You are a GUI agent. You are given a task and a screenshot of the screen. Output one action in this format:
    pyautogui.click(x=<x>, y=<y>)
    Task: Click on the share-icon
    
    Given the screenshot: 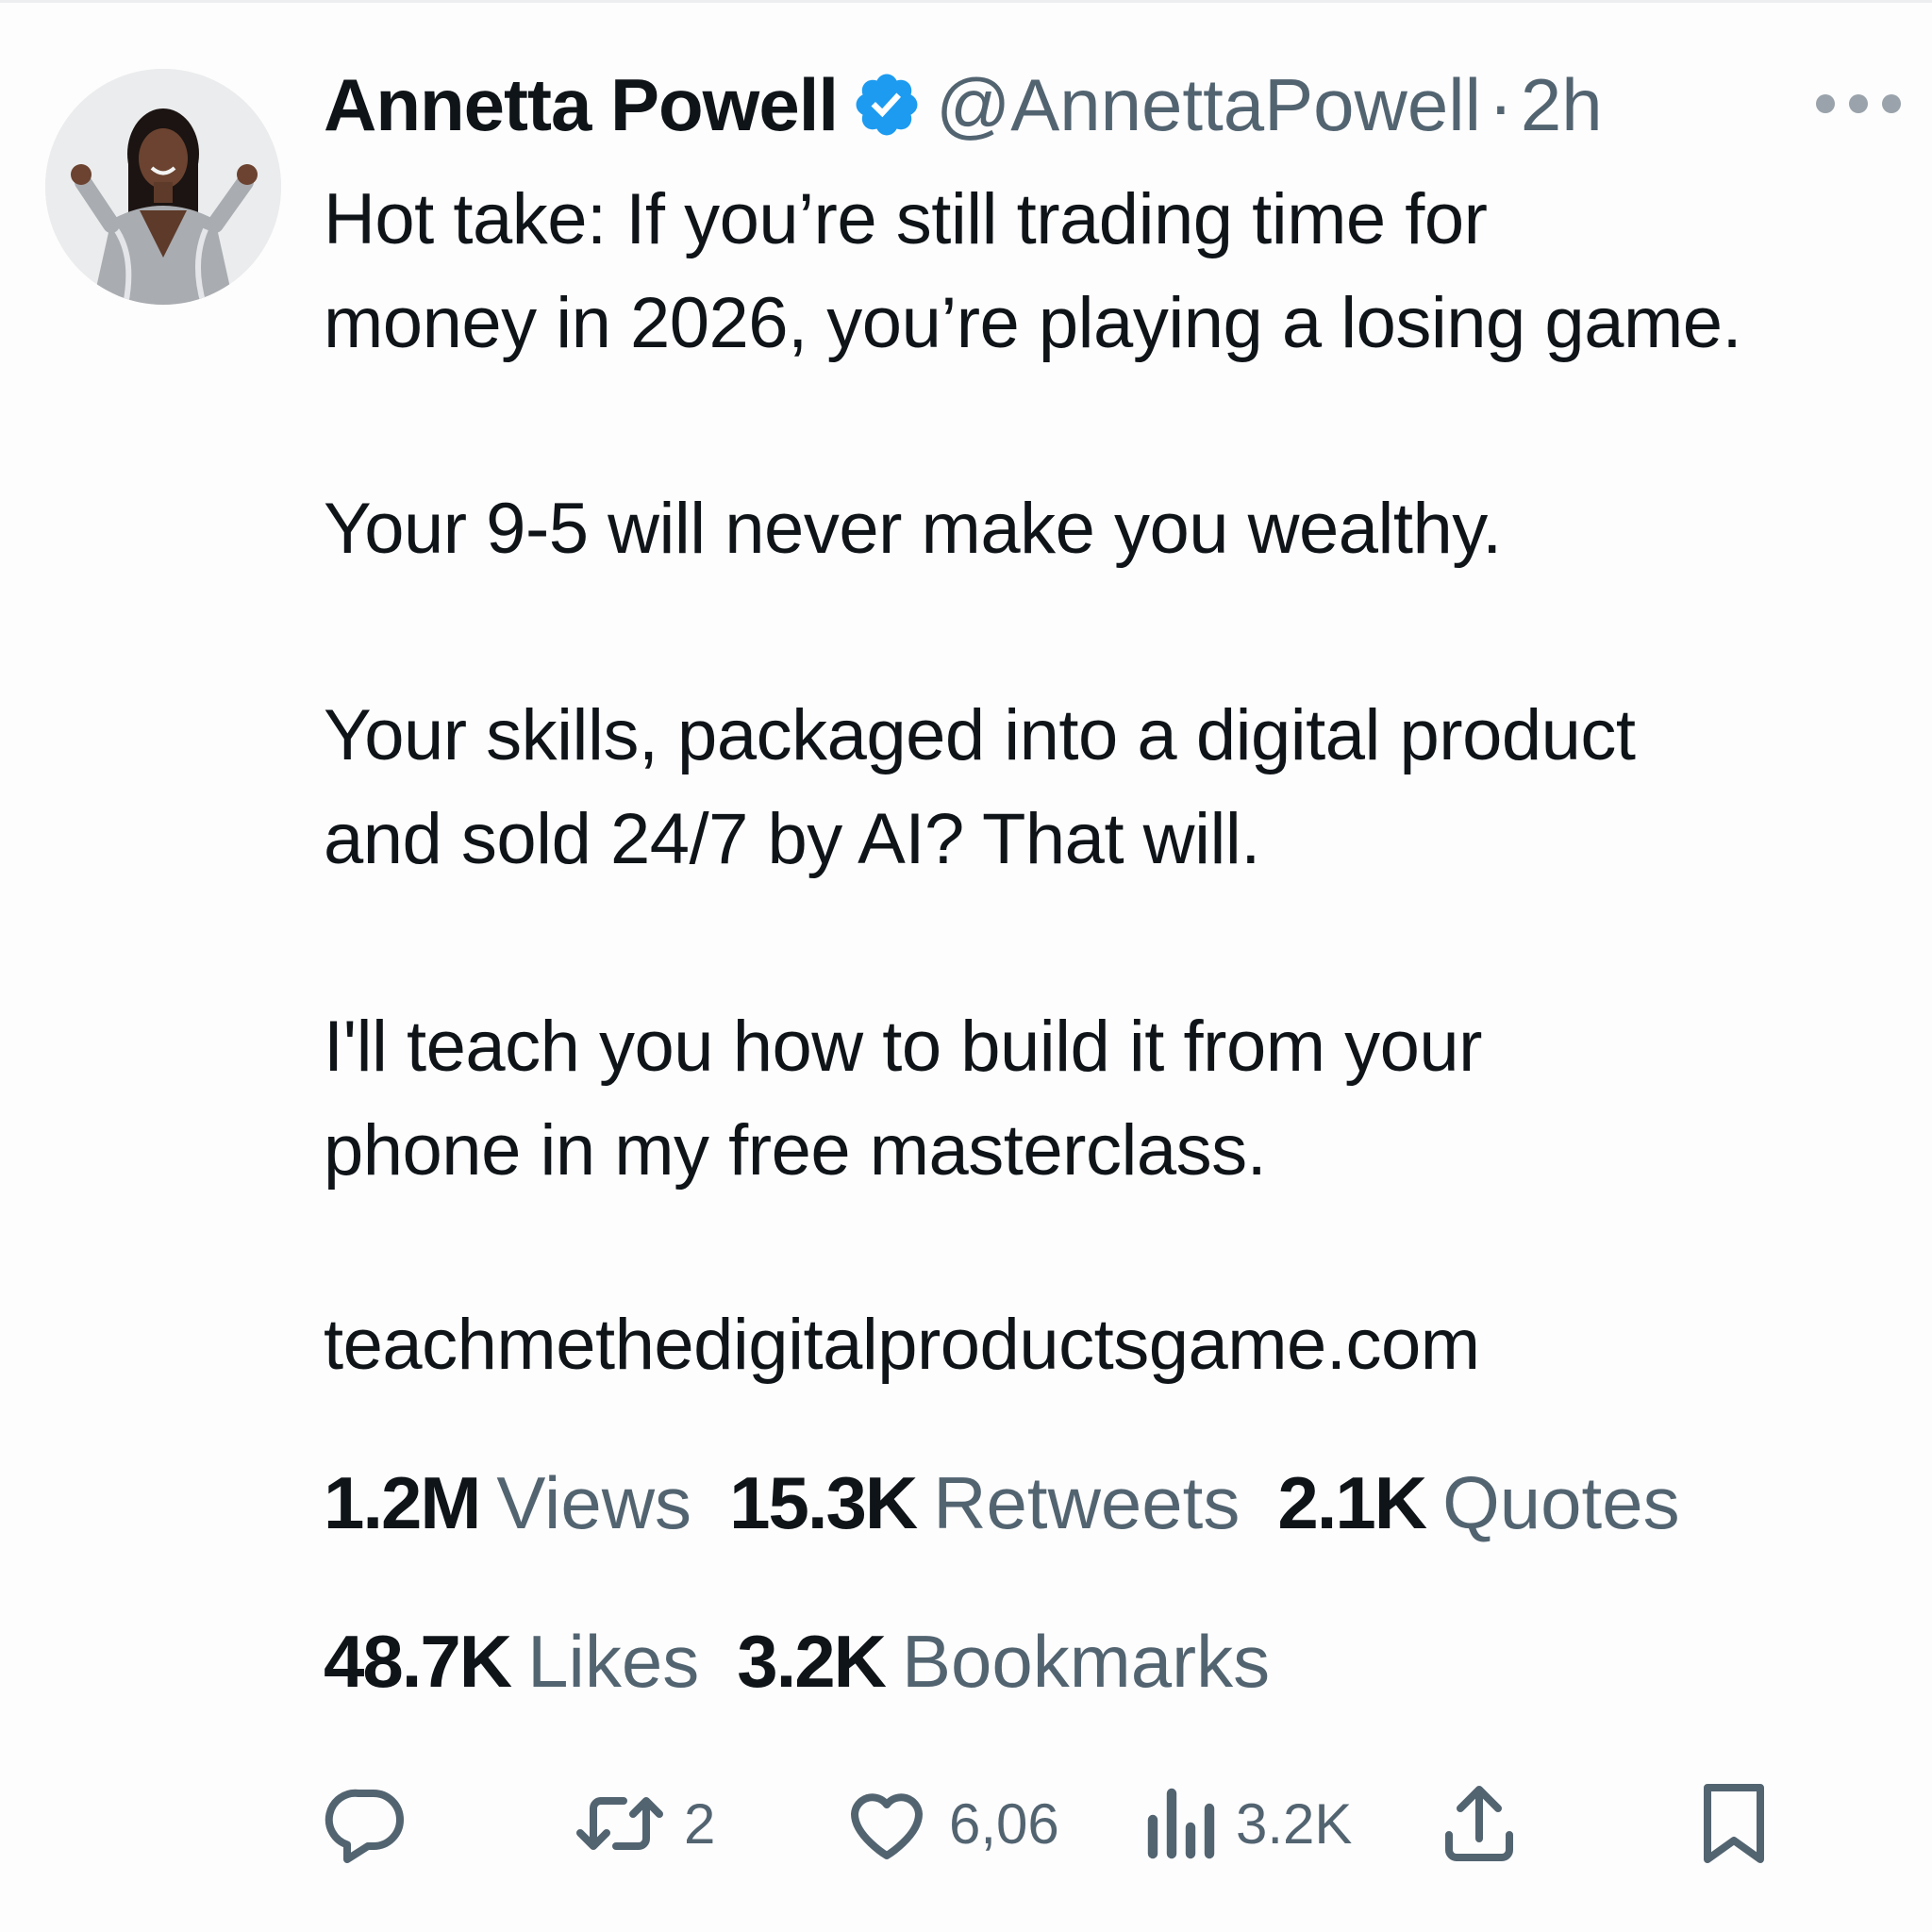 What is the action you would take?
    pyautogui.click(x=1479, y=1824)
    